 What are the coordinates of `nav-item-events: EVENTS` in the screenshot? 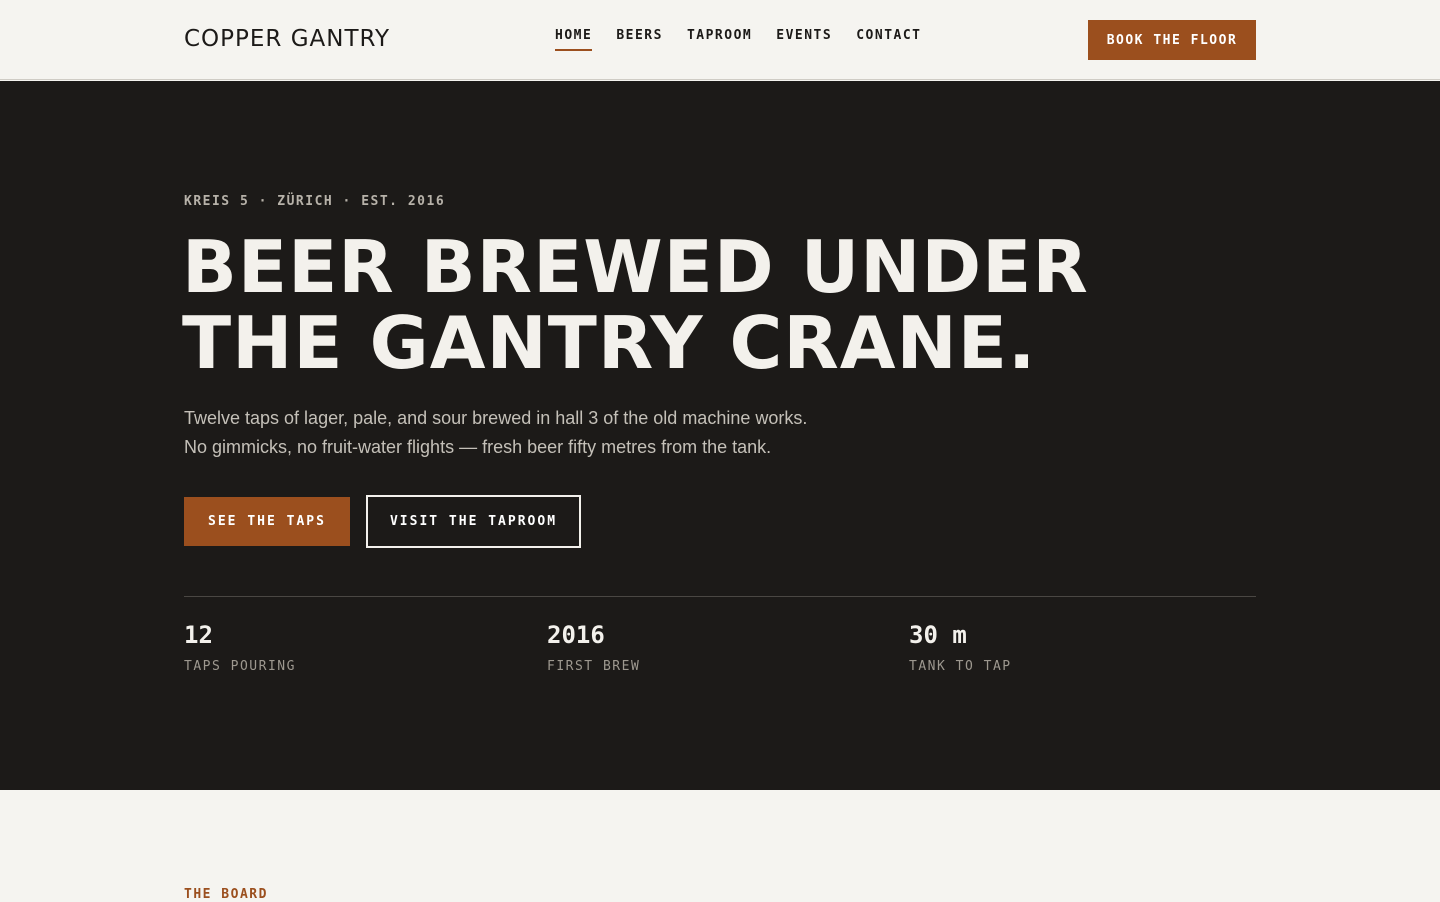 It's located at (804, 39).